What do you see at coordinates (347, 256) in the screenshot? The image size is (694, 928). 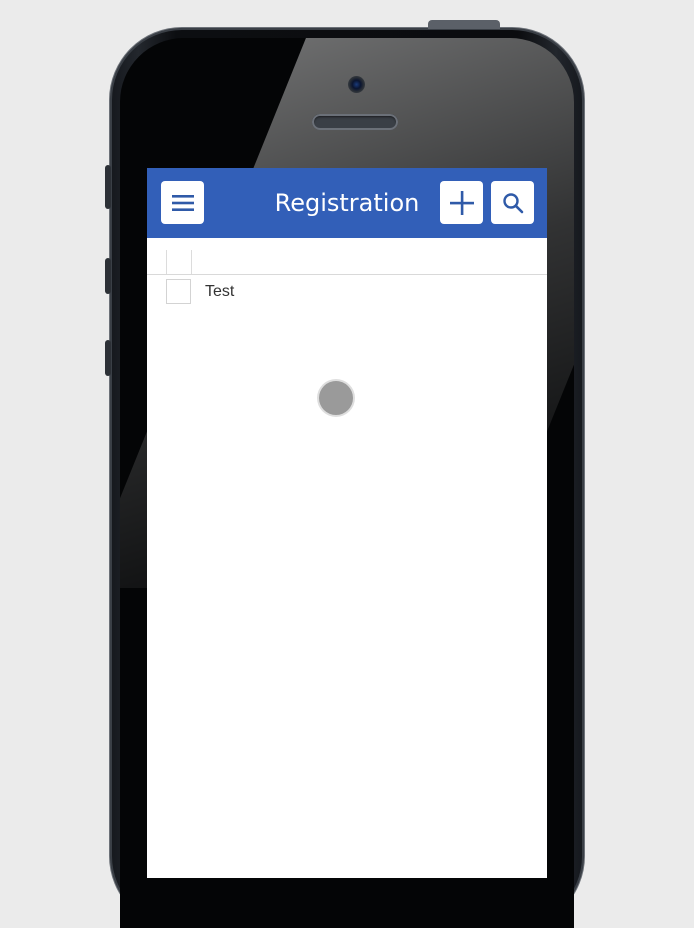 I see `list-header-row` at bounding box center [347, 256].